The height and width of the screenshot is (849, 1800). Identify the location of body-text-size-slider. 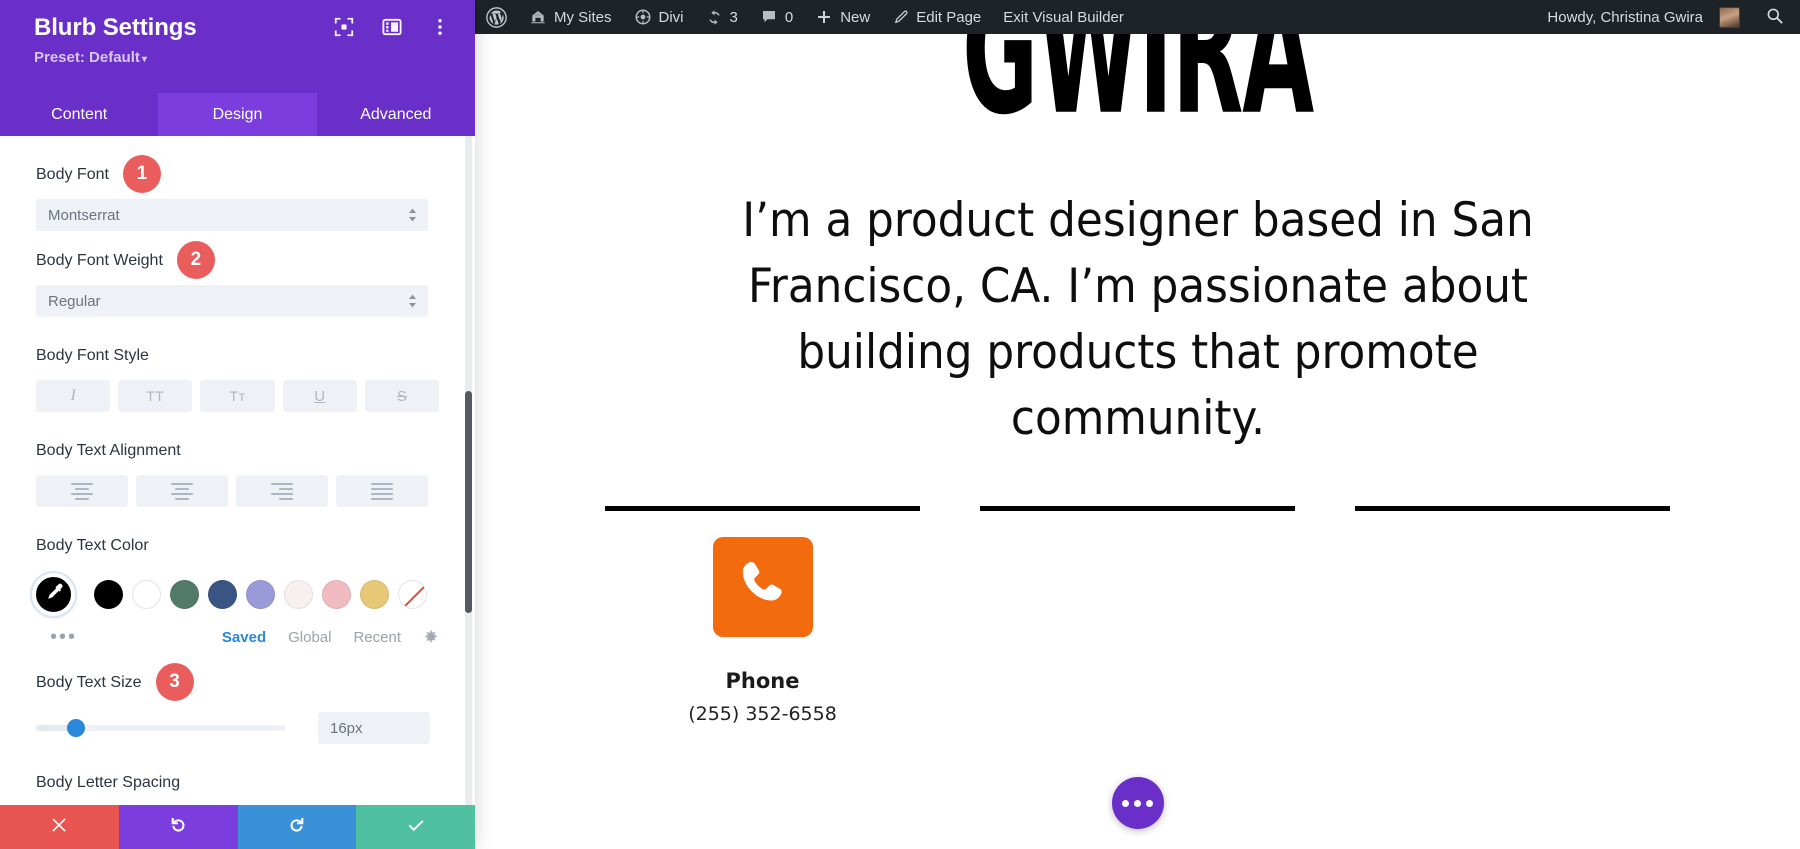
(161, 728).